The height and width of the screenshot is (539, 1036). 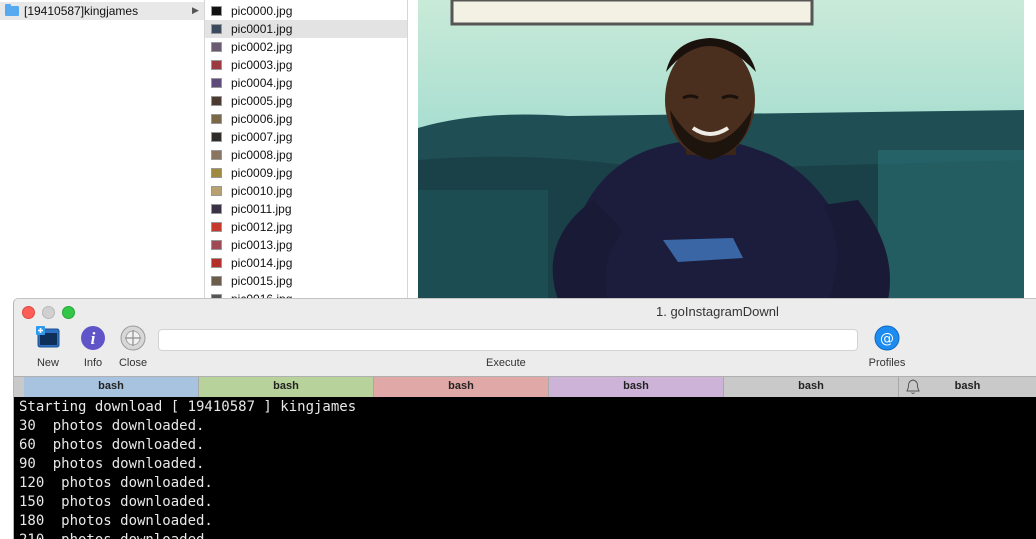 I want to click on file-item: pic0011.jpg, so click(x=306, y=209).